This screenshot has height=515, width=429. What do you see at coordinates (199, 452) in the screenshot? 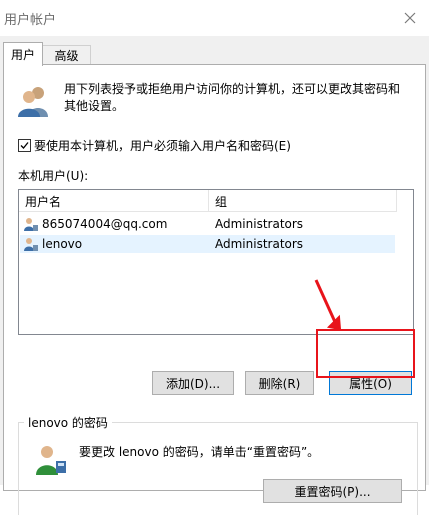
I see `password-description: 要更改 lenovo 的密码，请单击“重置密码”。` at bounding box center [199, 452].